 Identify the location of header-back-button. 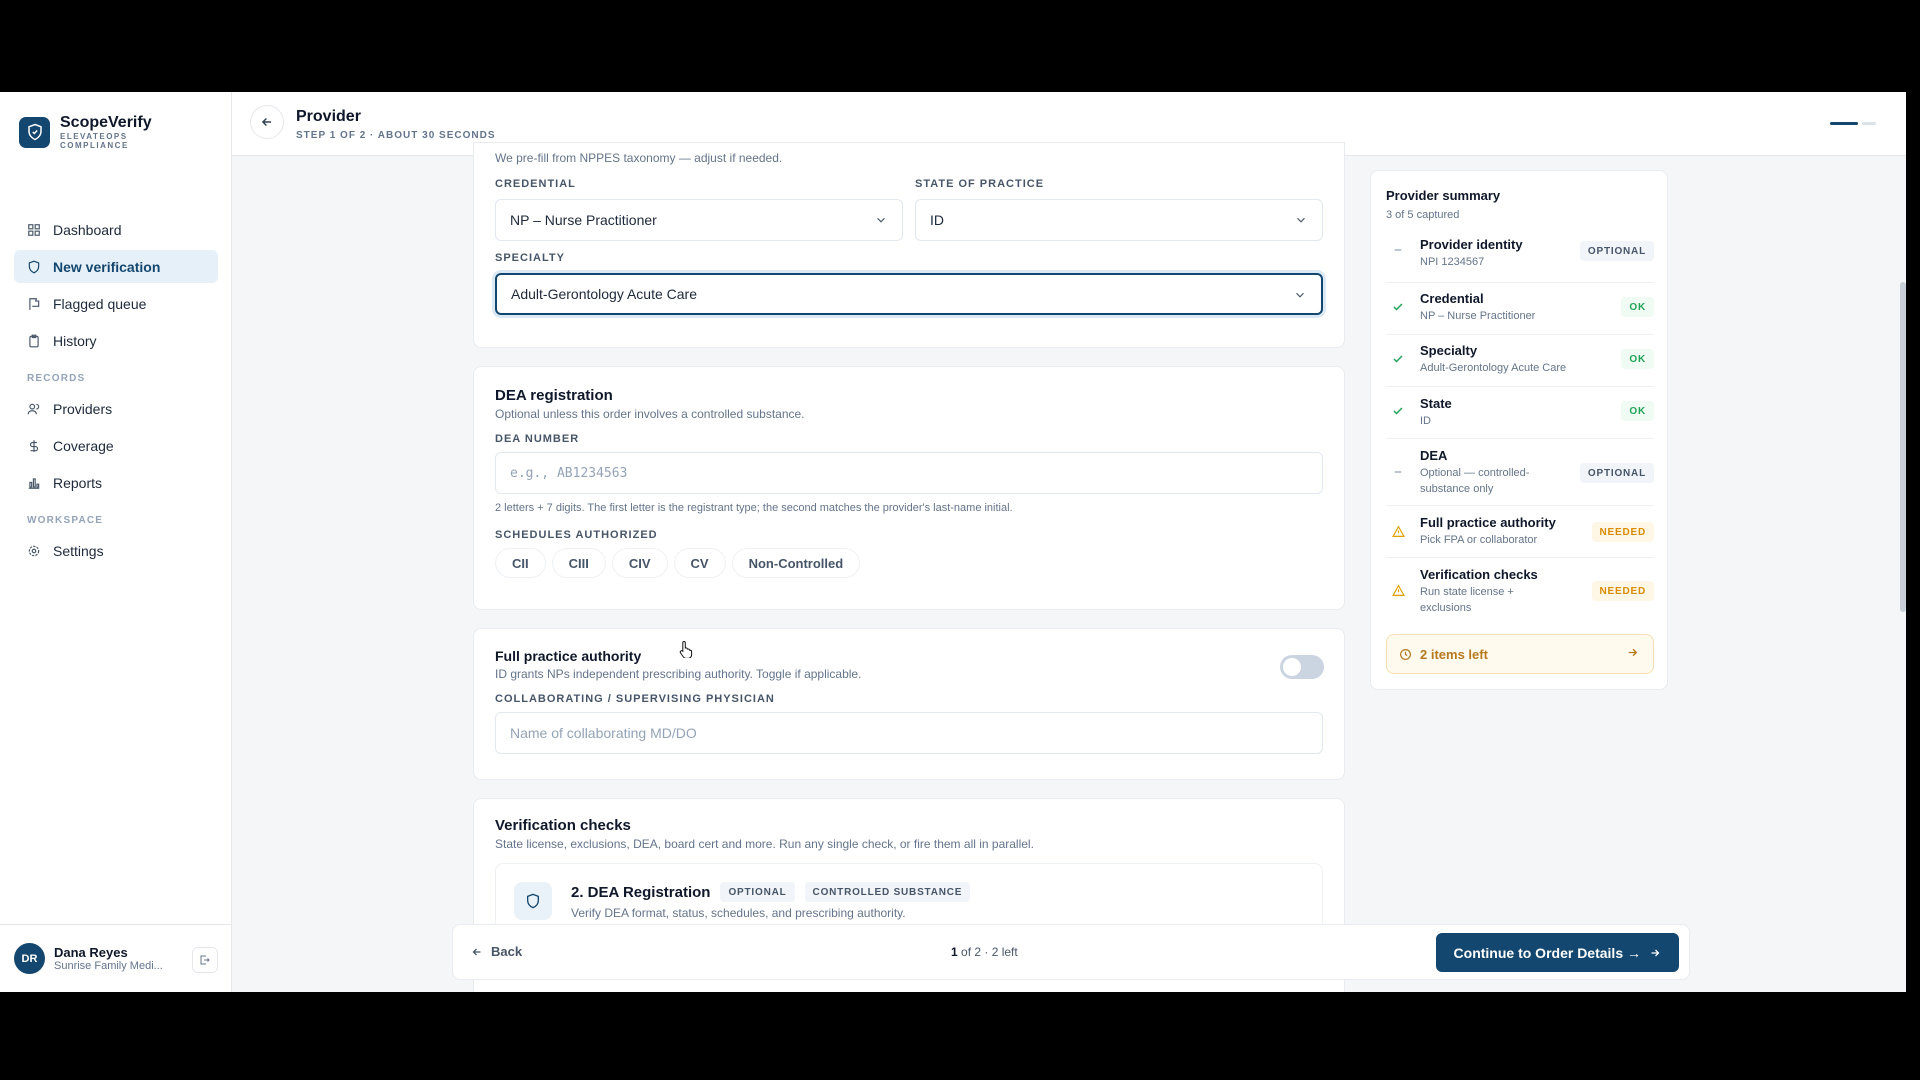
(267, 122).